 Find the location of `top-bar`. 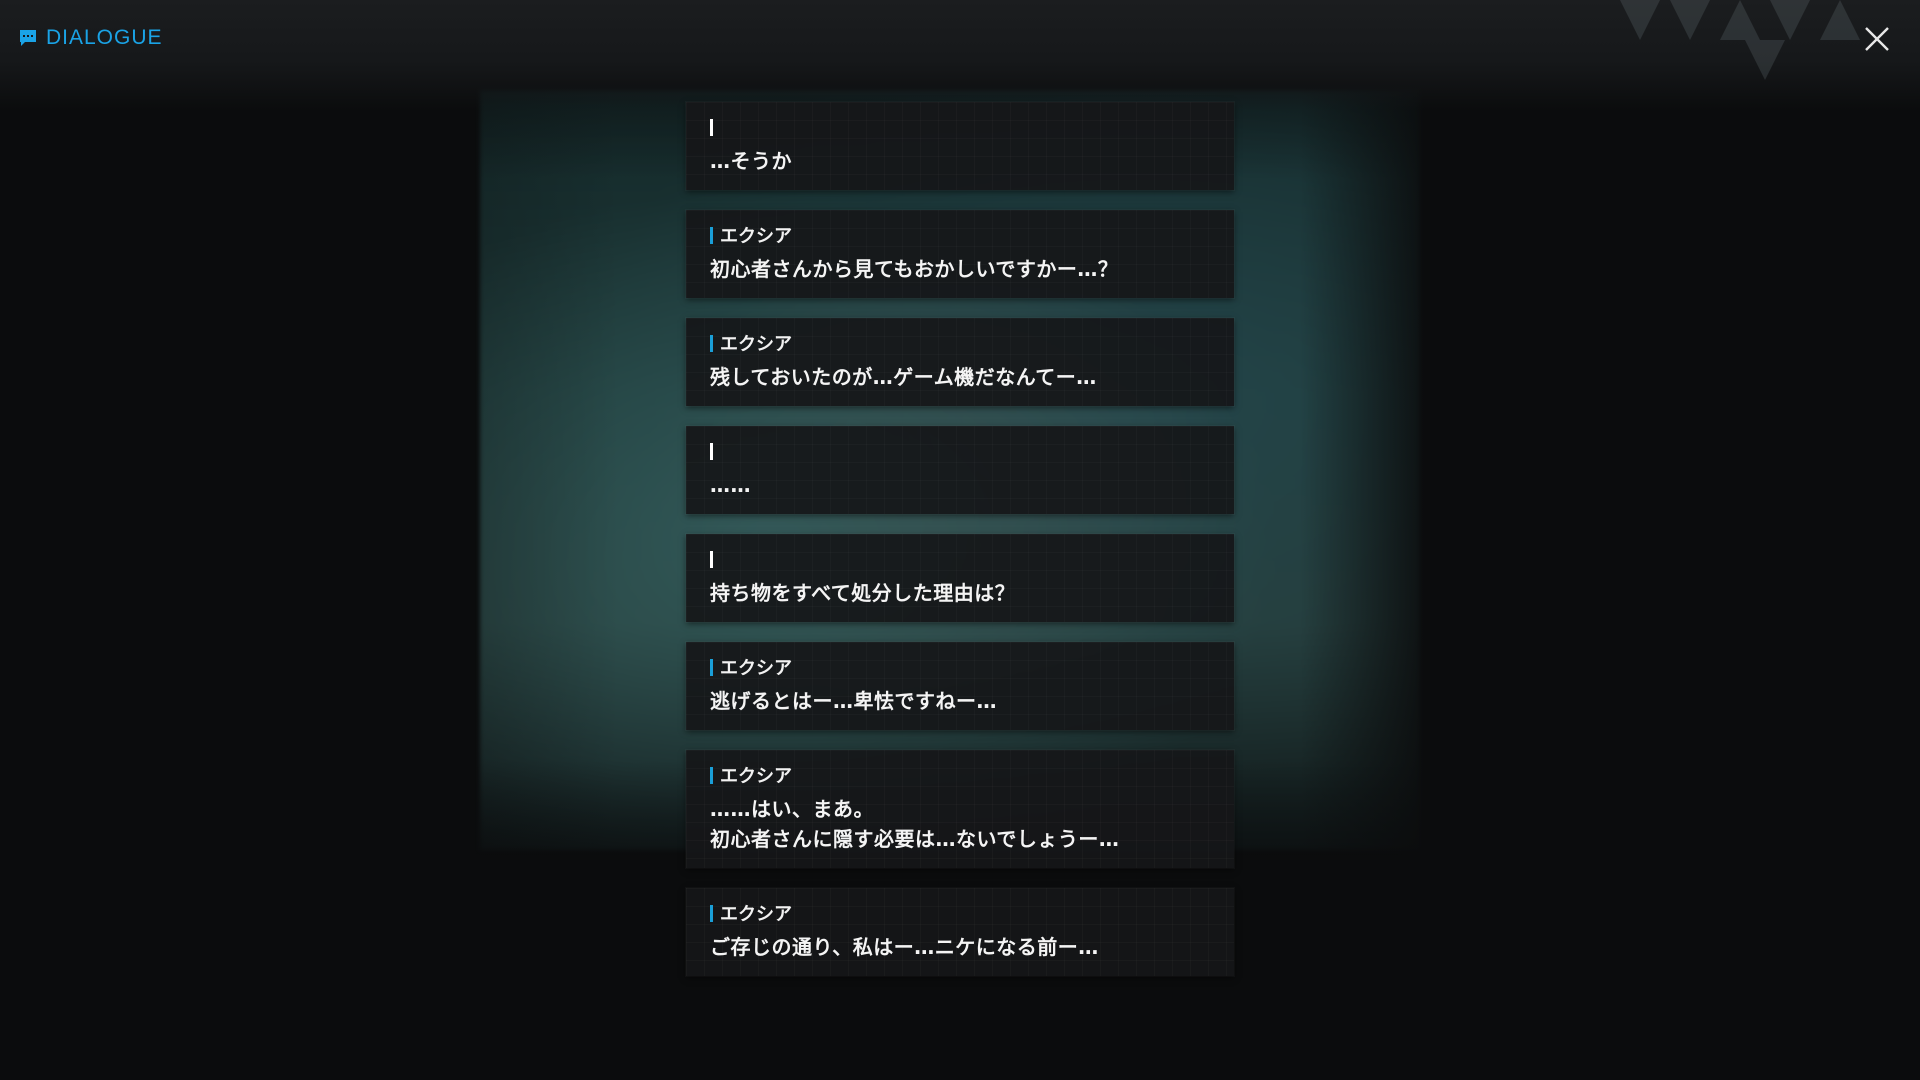

top-bar is located at coordinates (960, 55).